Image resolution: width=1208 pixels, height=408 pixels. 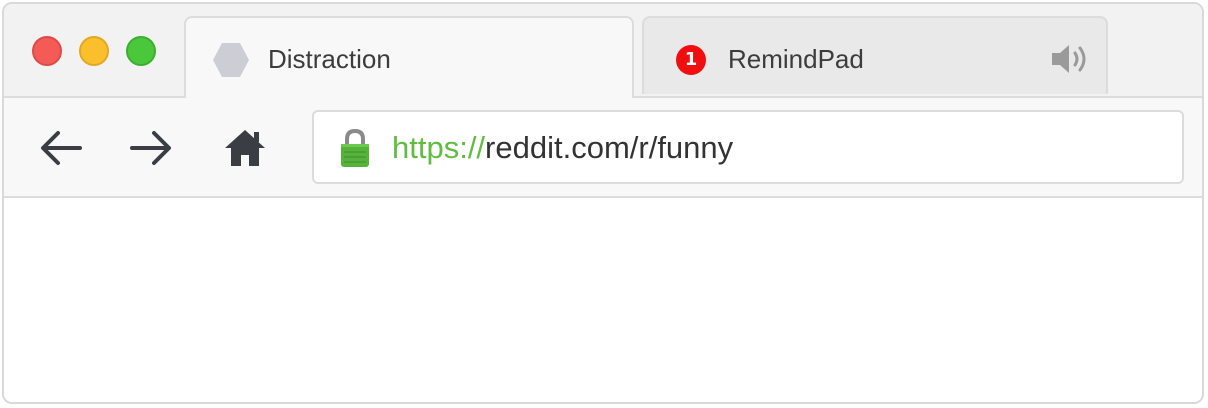 What do you see at coordinates (245, 148) in the screenshot?
I see `home-icon` at bounding box center [245, 148].